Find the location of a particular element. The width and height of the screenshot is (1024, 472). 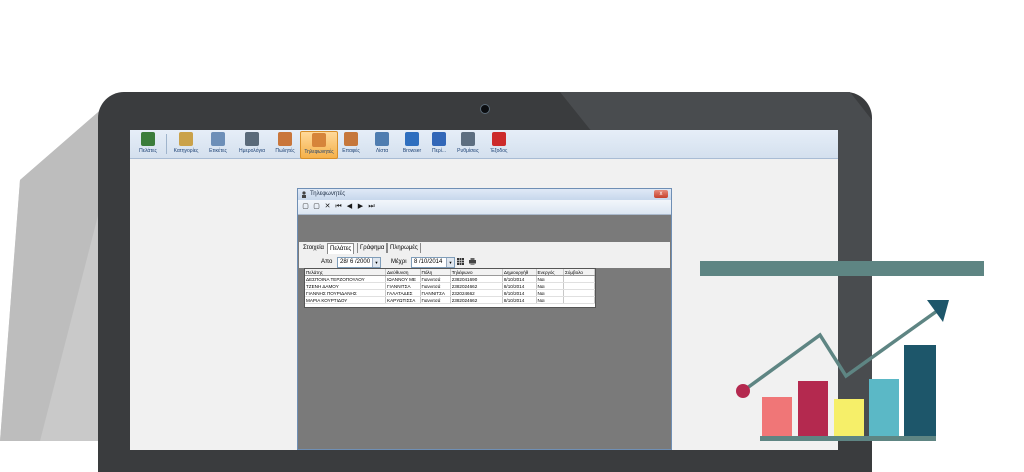

toolbar-button-4: Ημερολόγια is located at coordinates (252, 144).